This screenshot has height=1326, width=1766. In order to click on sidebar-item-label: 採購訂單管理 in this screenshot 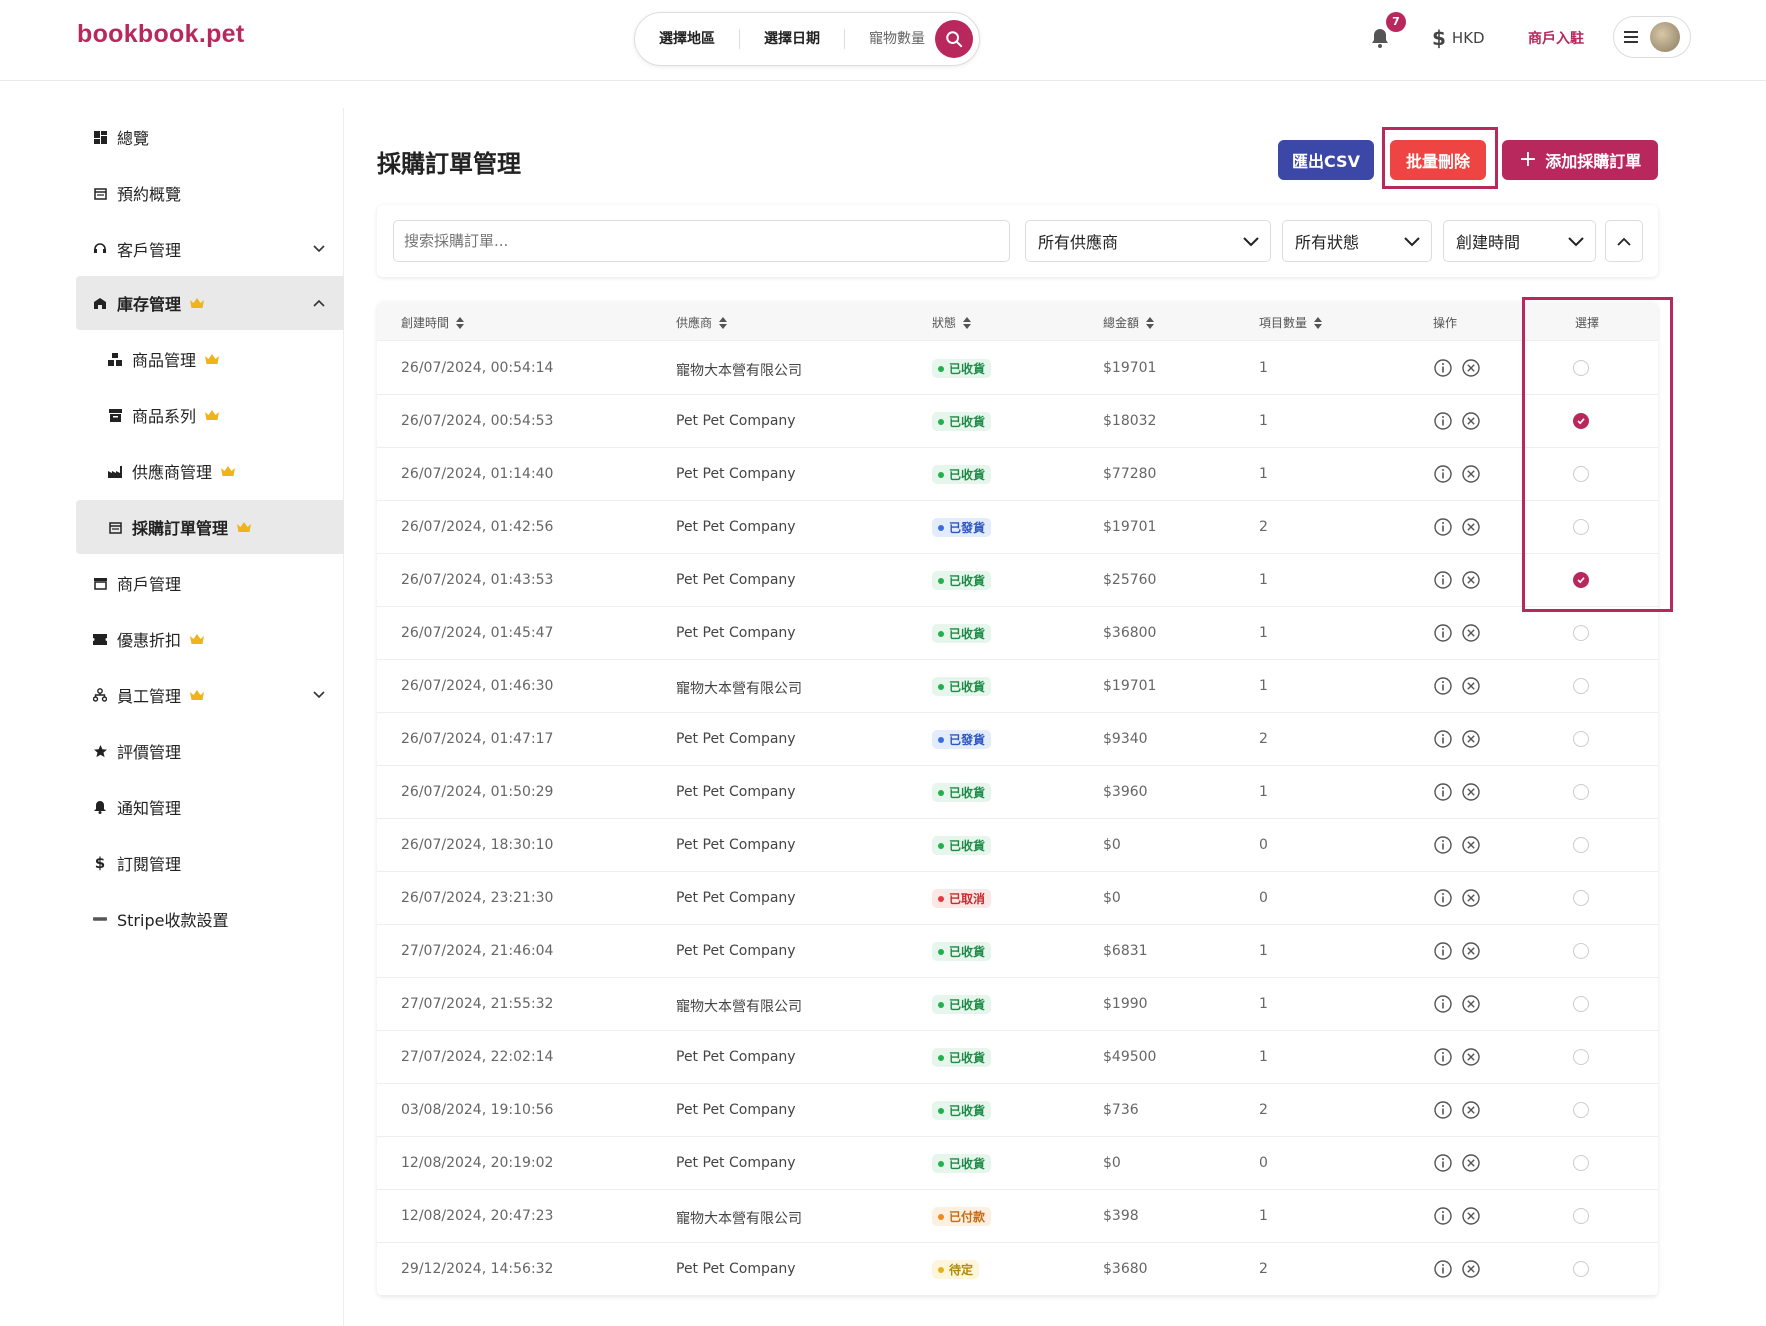, I will do `click(180, 528)`.